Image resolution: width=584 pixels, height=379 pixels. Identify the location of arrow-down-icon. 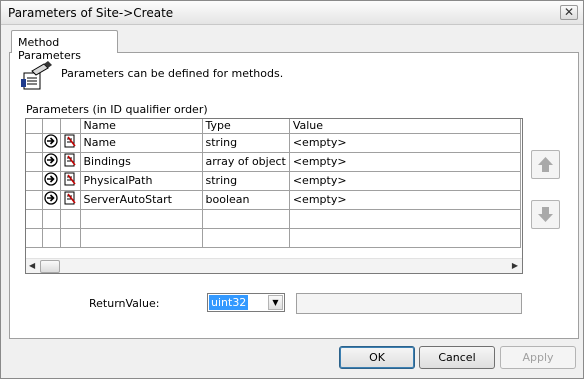
(545, 214).